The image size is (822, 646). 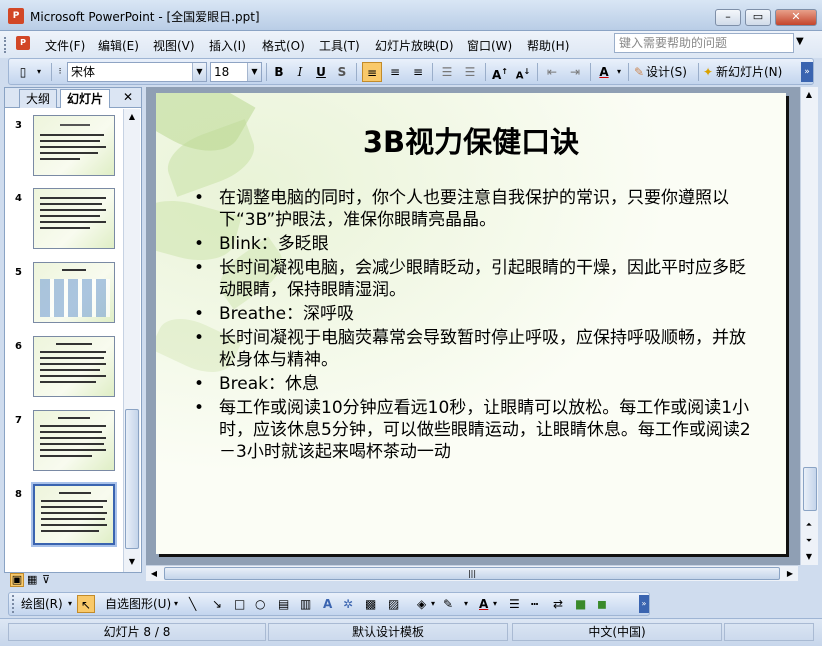 What do you see at coordinates (192, 604) in the screenshot?
I see `line-icon: ╲` at bounding box center [192, 604].